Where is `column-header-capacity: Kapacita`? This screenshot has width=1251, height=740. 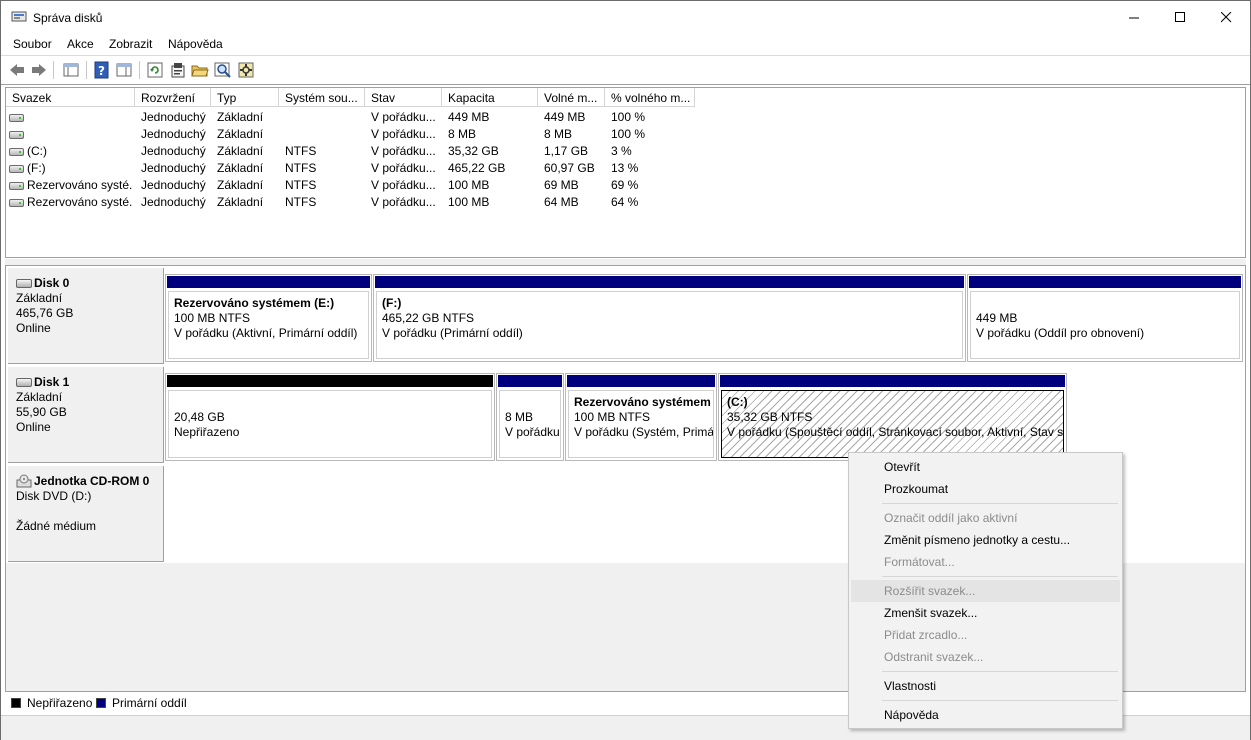
column-header-capacity: Kapacita is located at coordinates (490, 97).